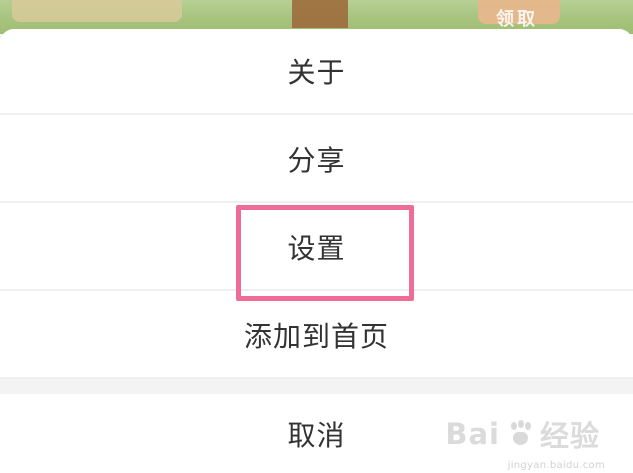 This screenshot has height=473, width=633. I want to click on menu-add-to-home-label: 添加到首页, so click(316, 336).